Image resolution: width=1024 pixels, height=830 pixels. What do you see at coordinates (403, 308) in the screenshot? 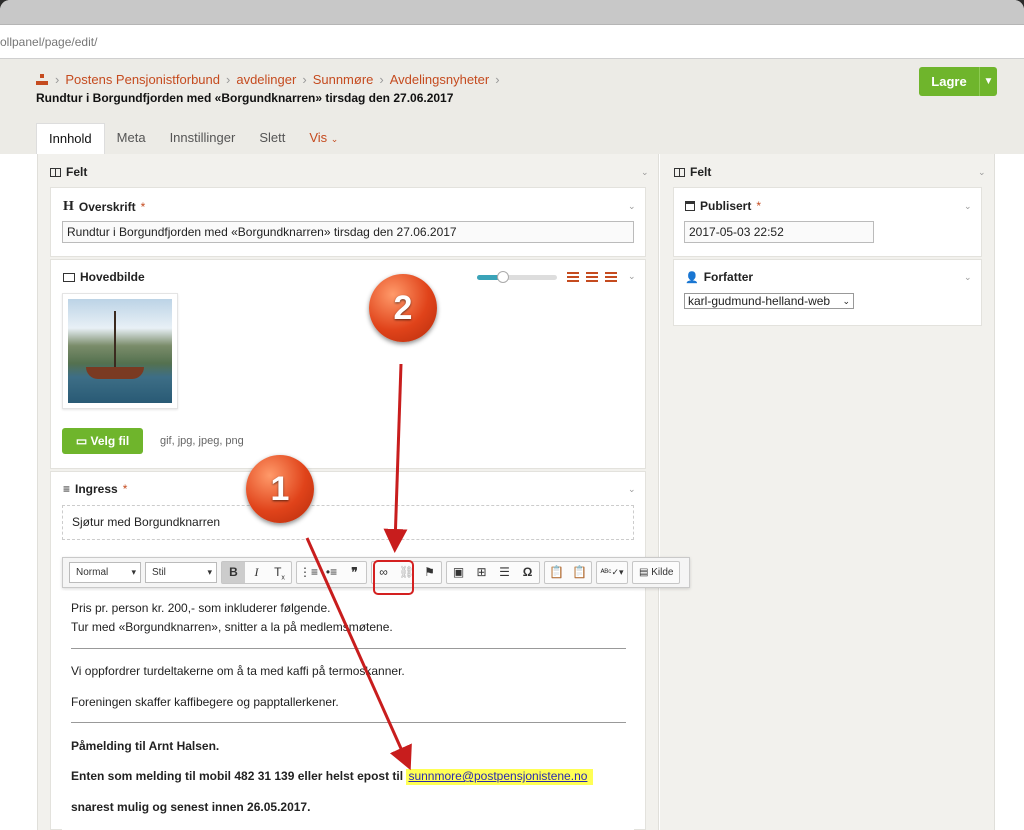
I see `annotation-marker-2: 2` at bounding box center [403, 308].